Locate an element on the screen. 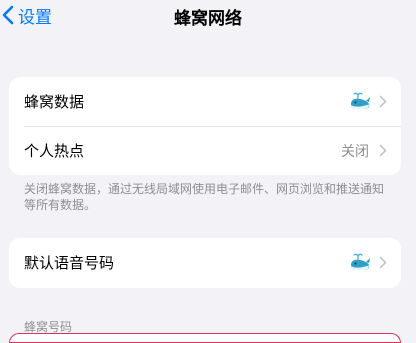 This screenshot has height=343, width=416. default-voice-line-row: 默认语音号码 is located at coordinates (205, 262).